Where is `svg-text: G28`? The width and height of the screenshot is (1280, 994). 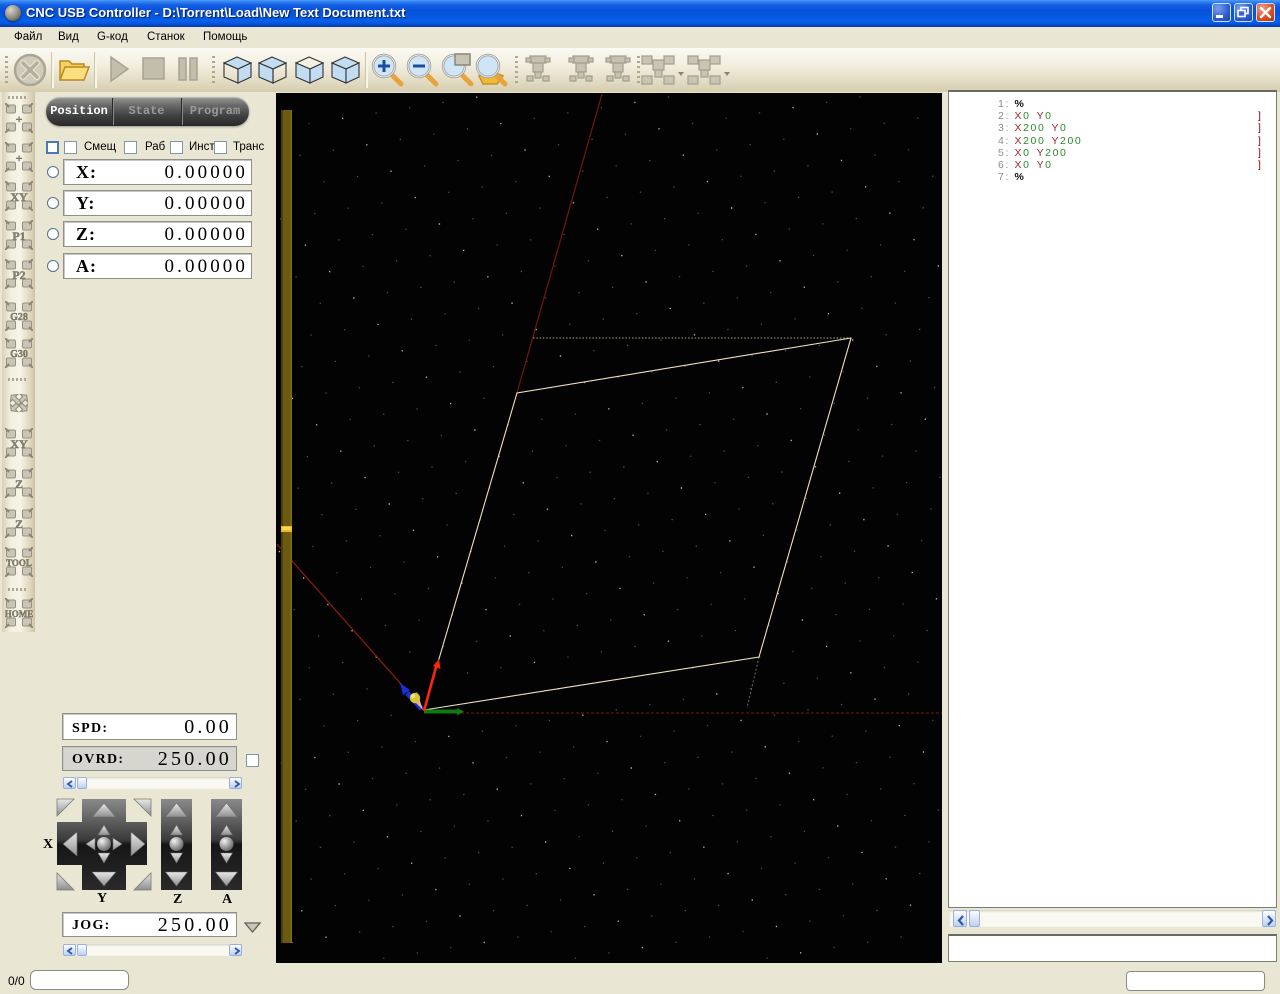
svg-text: G28 is located at coordinates (19, 317).